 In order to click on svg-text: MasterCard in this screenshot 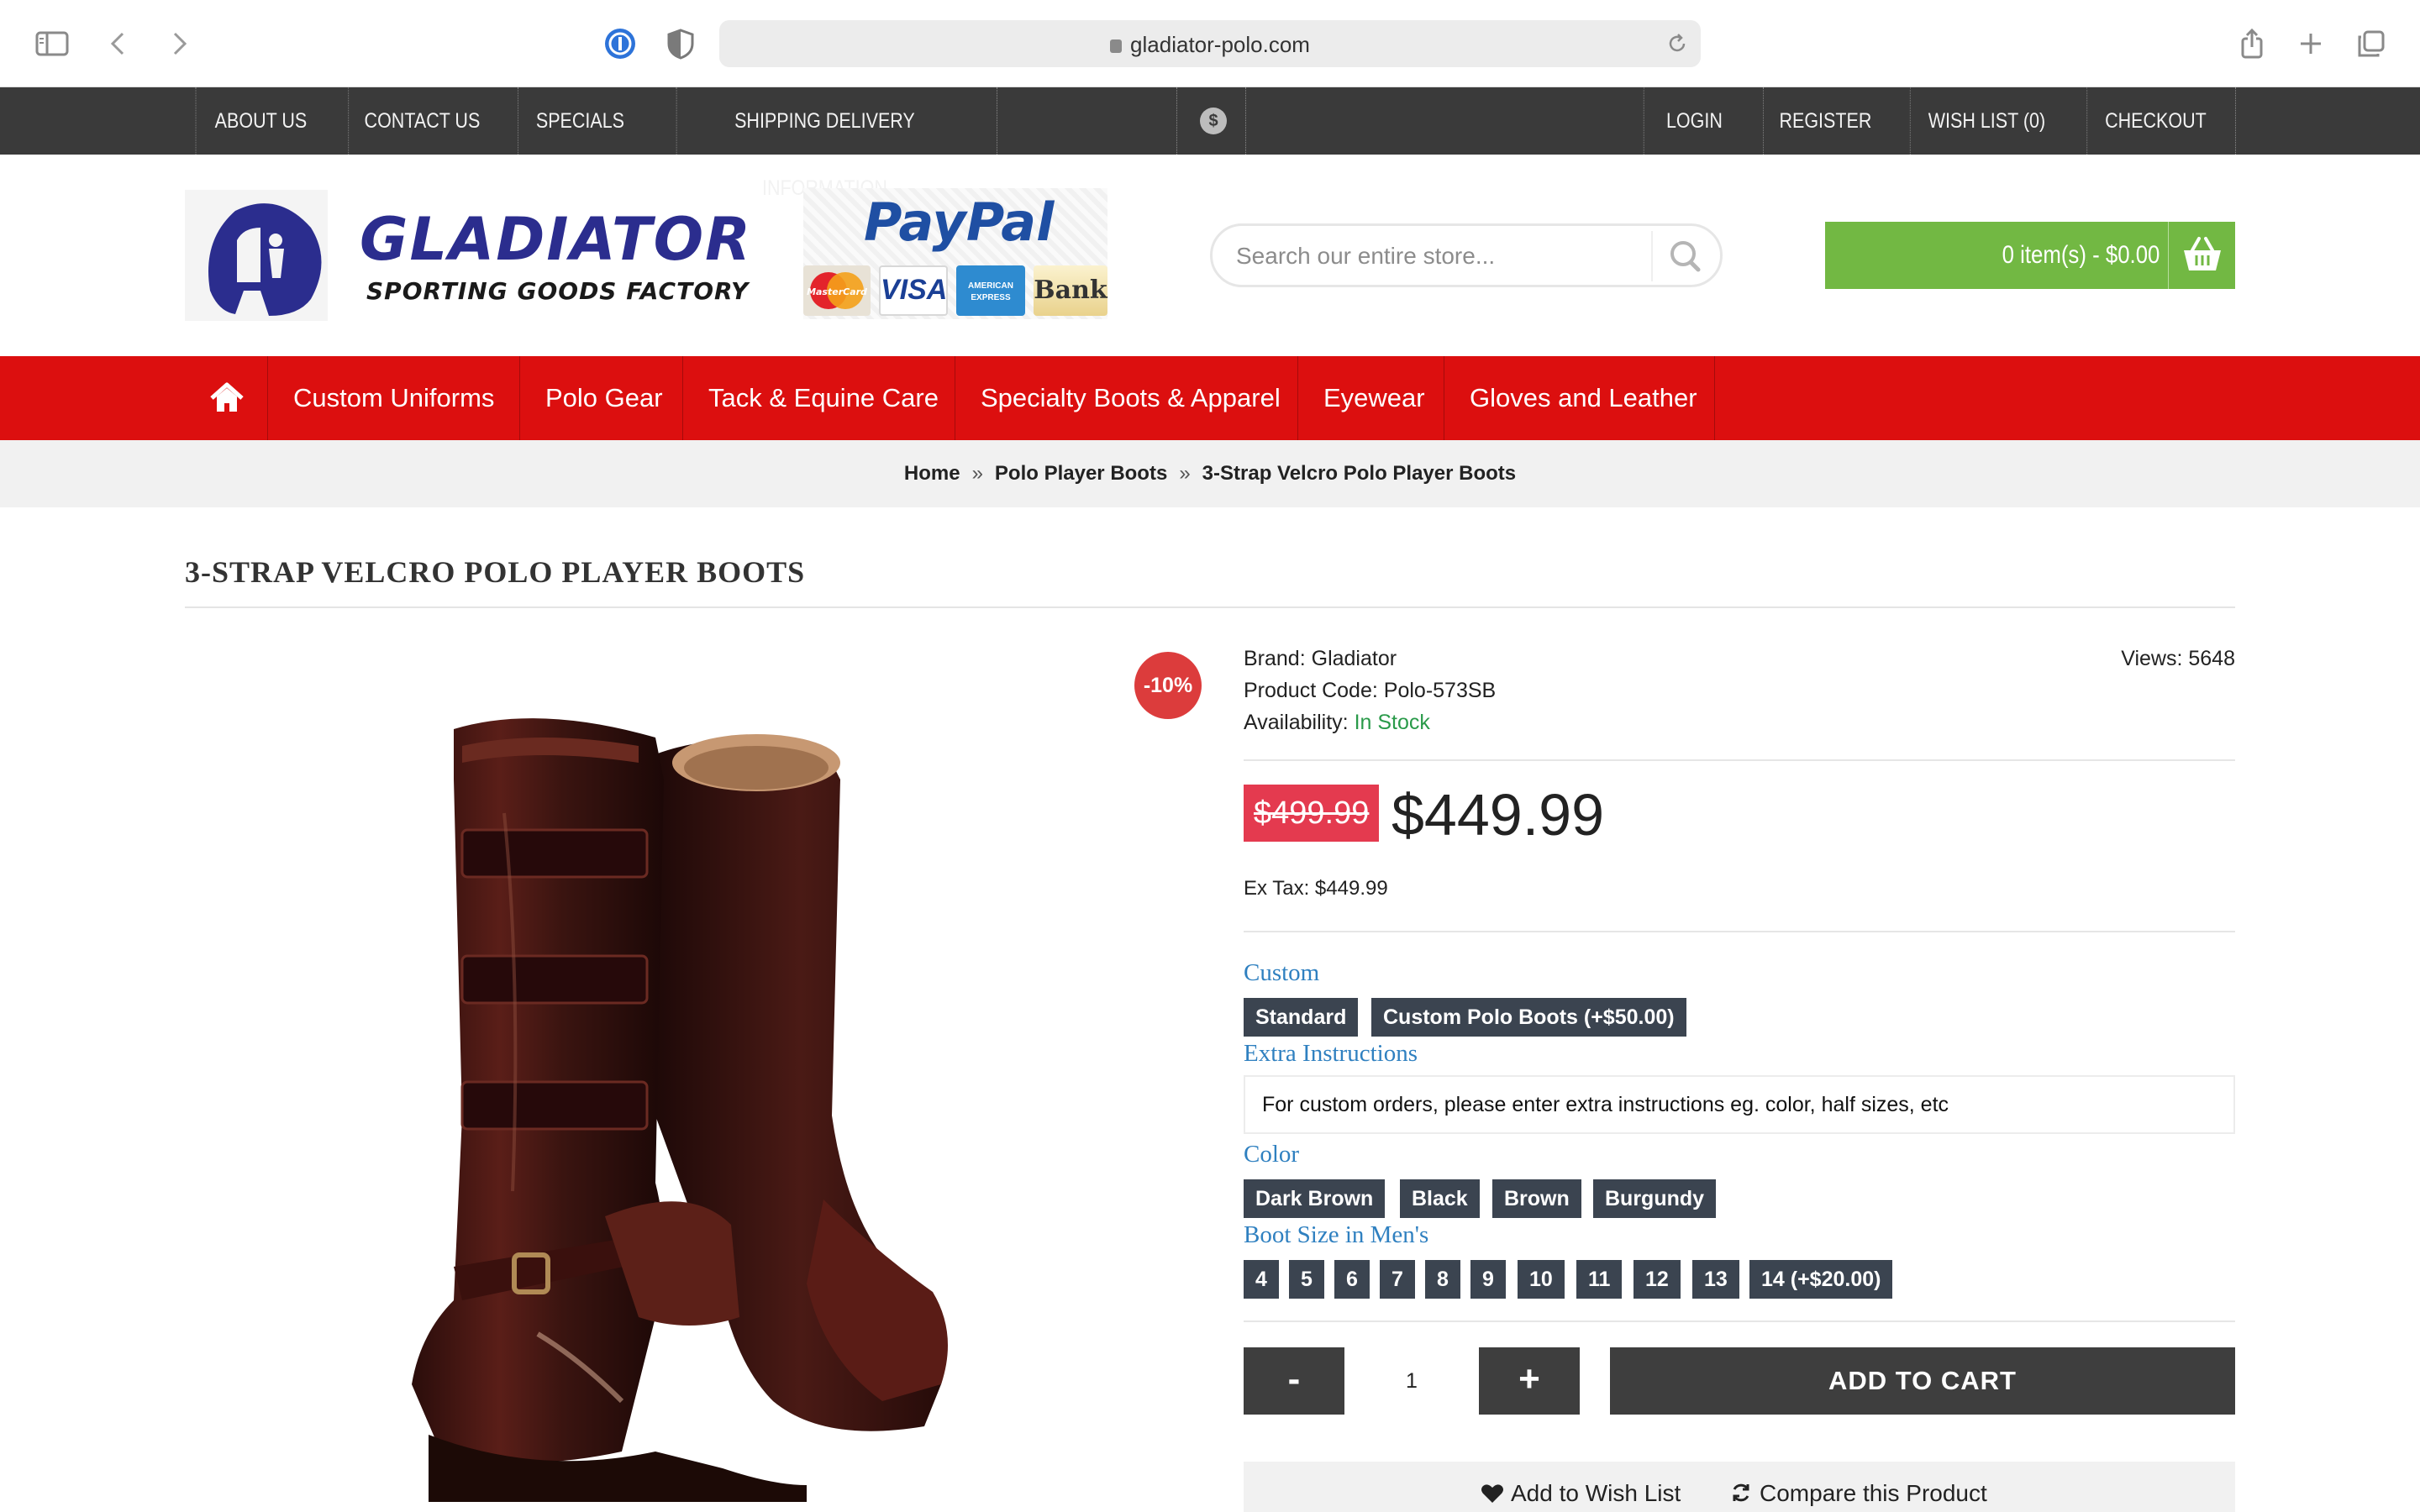, I will do `click(837, 291)`.